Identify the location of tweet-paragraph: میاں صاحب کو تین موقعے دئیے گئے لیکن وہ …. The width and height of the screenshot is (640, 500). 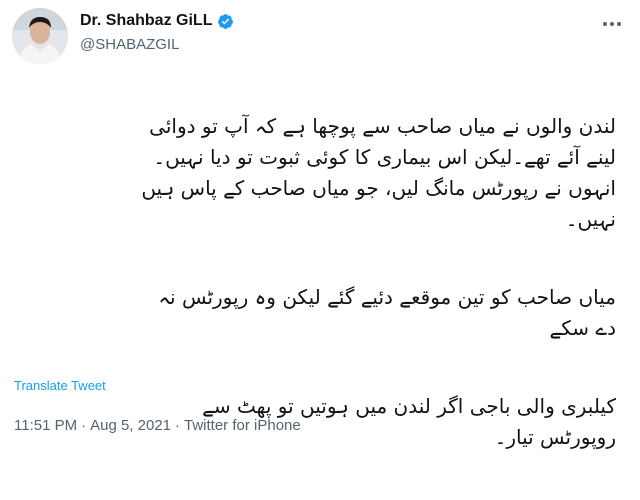
(387, 312).